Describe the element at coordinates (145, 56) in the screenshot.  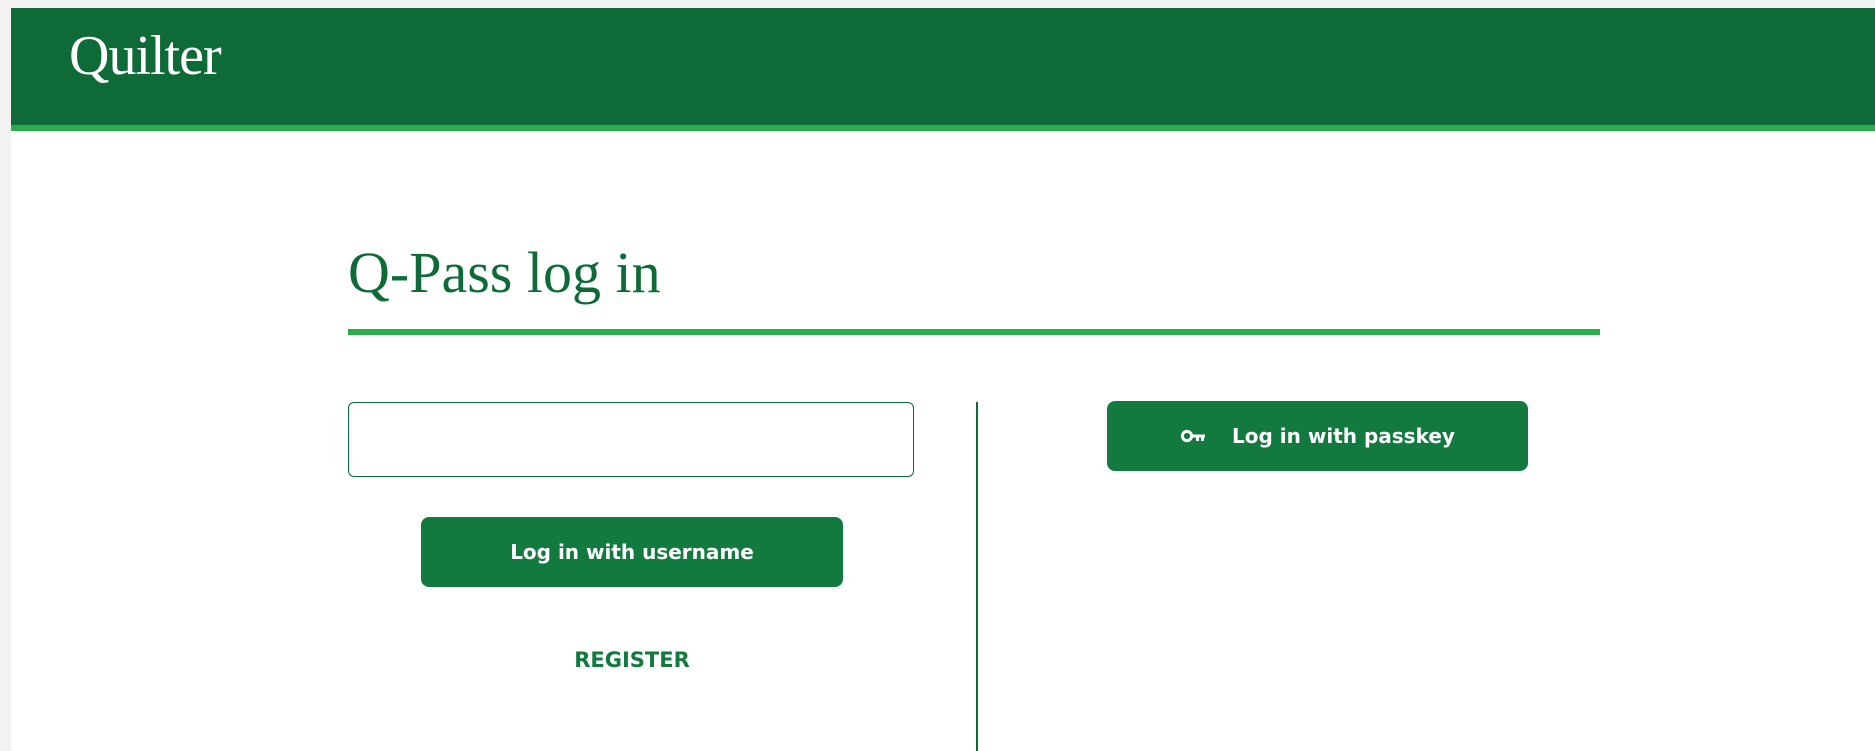
I see `quilter-logo: Quilter` at that location.